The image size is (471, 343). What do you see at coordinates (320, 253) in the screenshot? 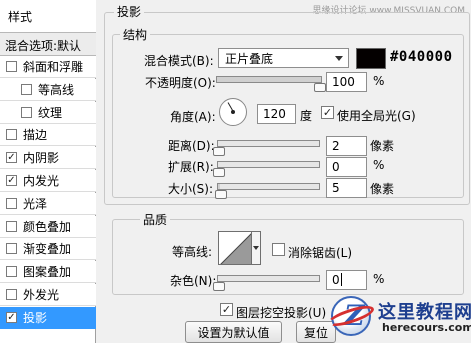
I see `anti-aliased-label: 消除锯齿(L)` at bounding box center [320, 253].